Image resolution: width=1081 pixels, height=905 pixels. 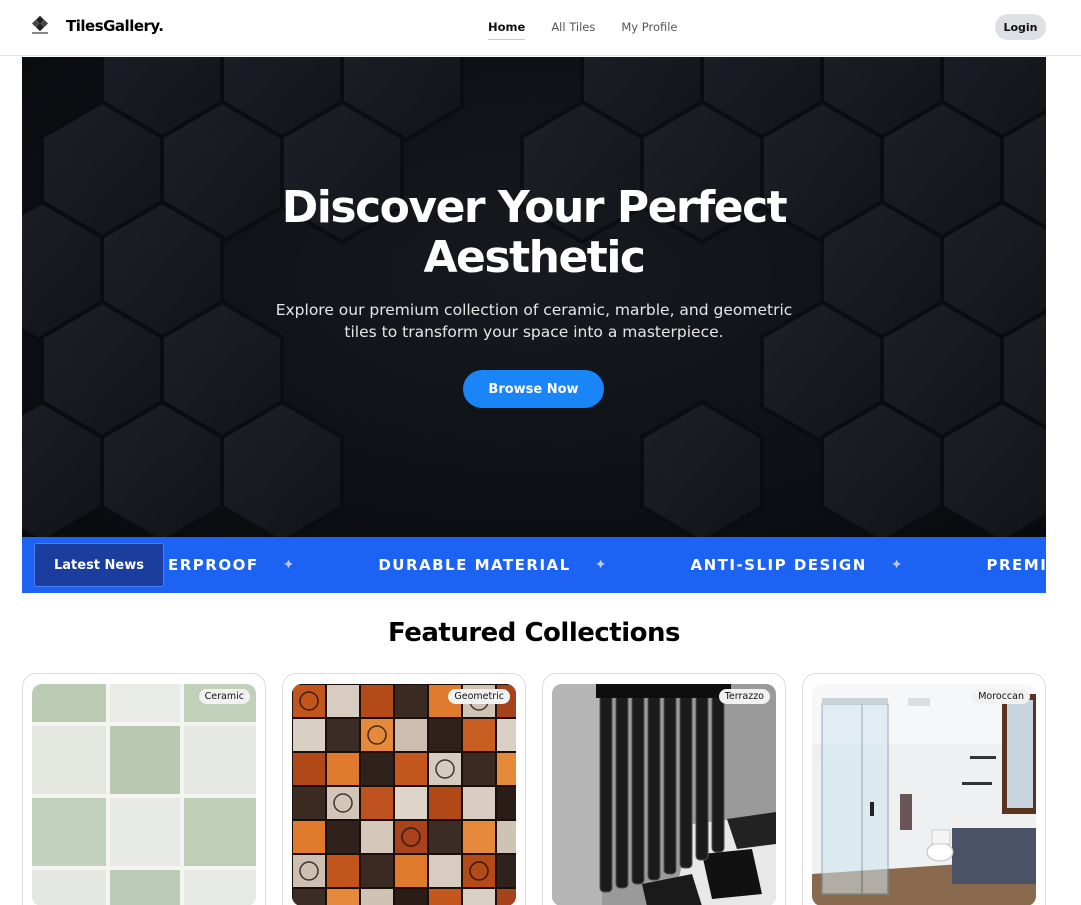 I want to click on hero-title-line-2: Aesthetic, so click(x=534, y=257).